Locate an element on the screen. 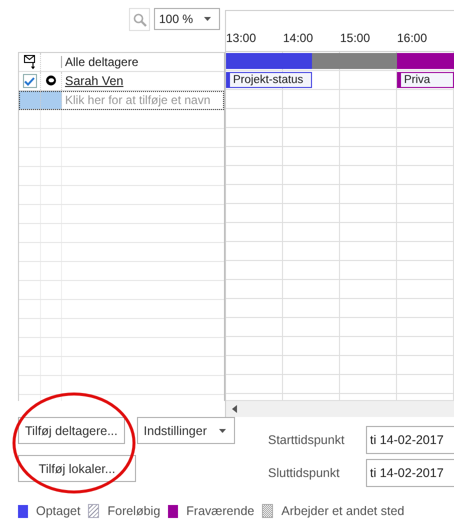 This screenshot has width=454, height=526. appointment: Priva is located at coordinates (425, 80).